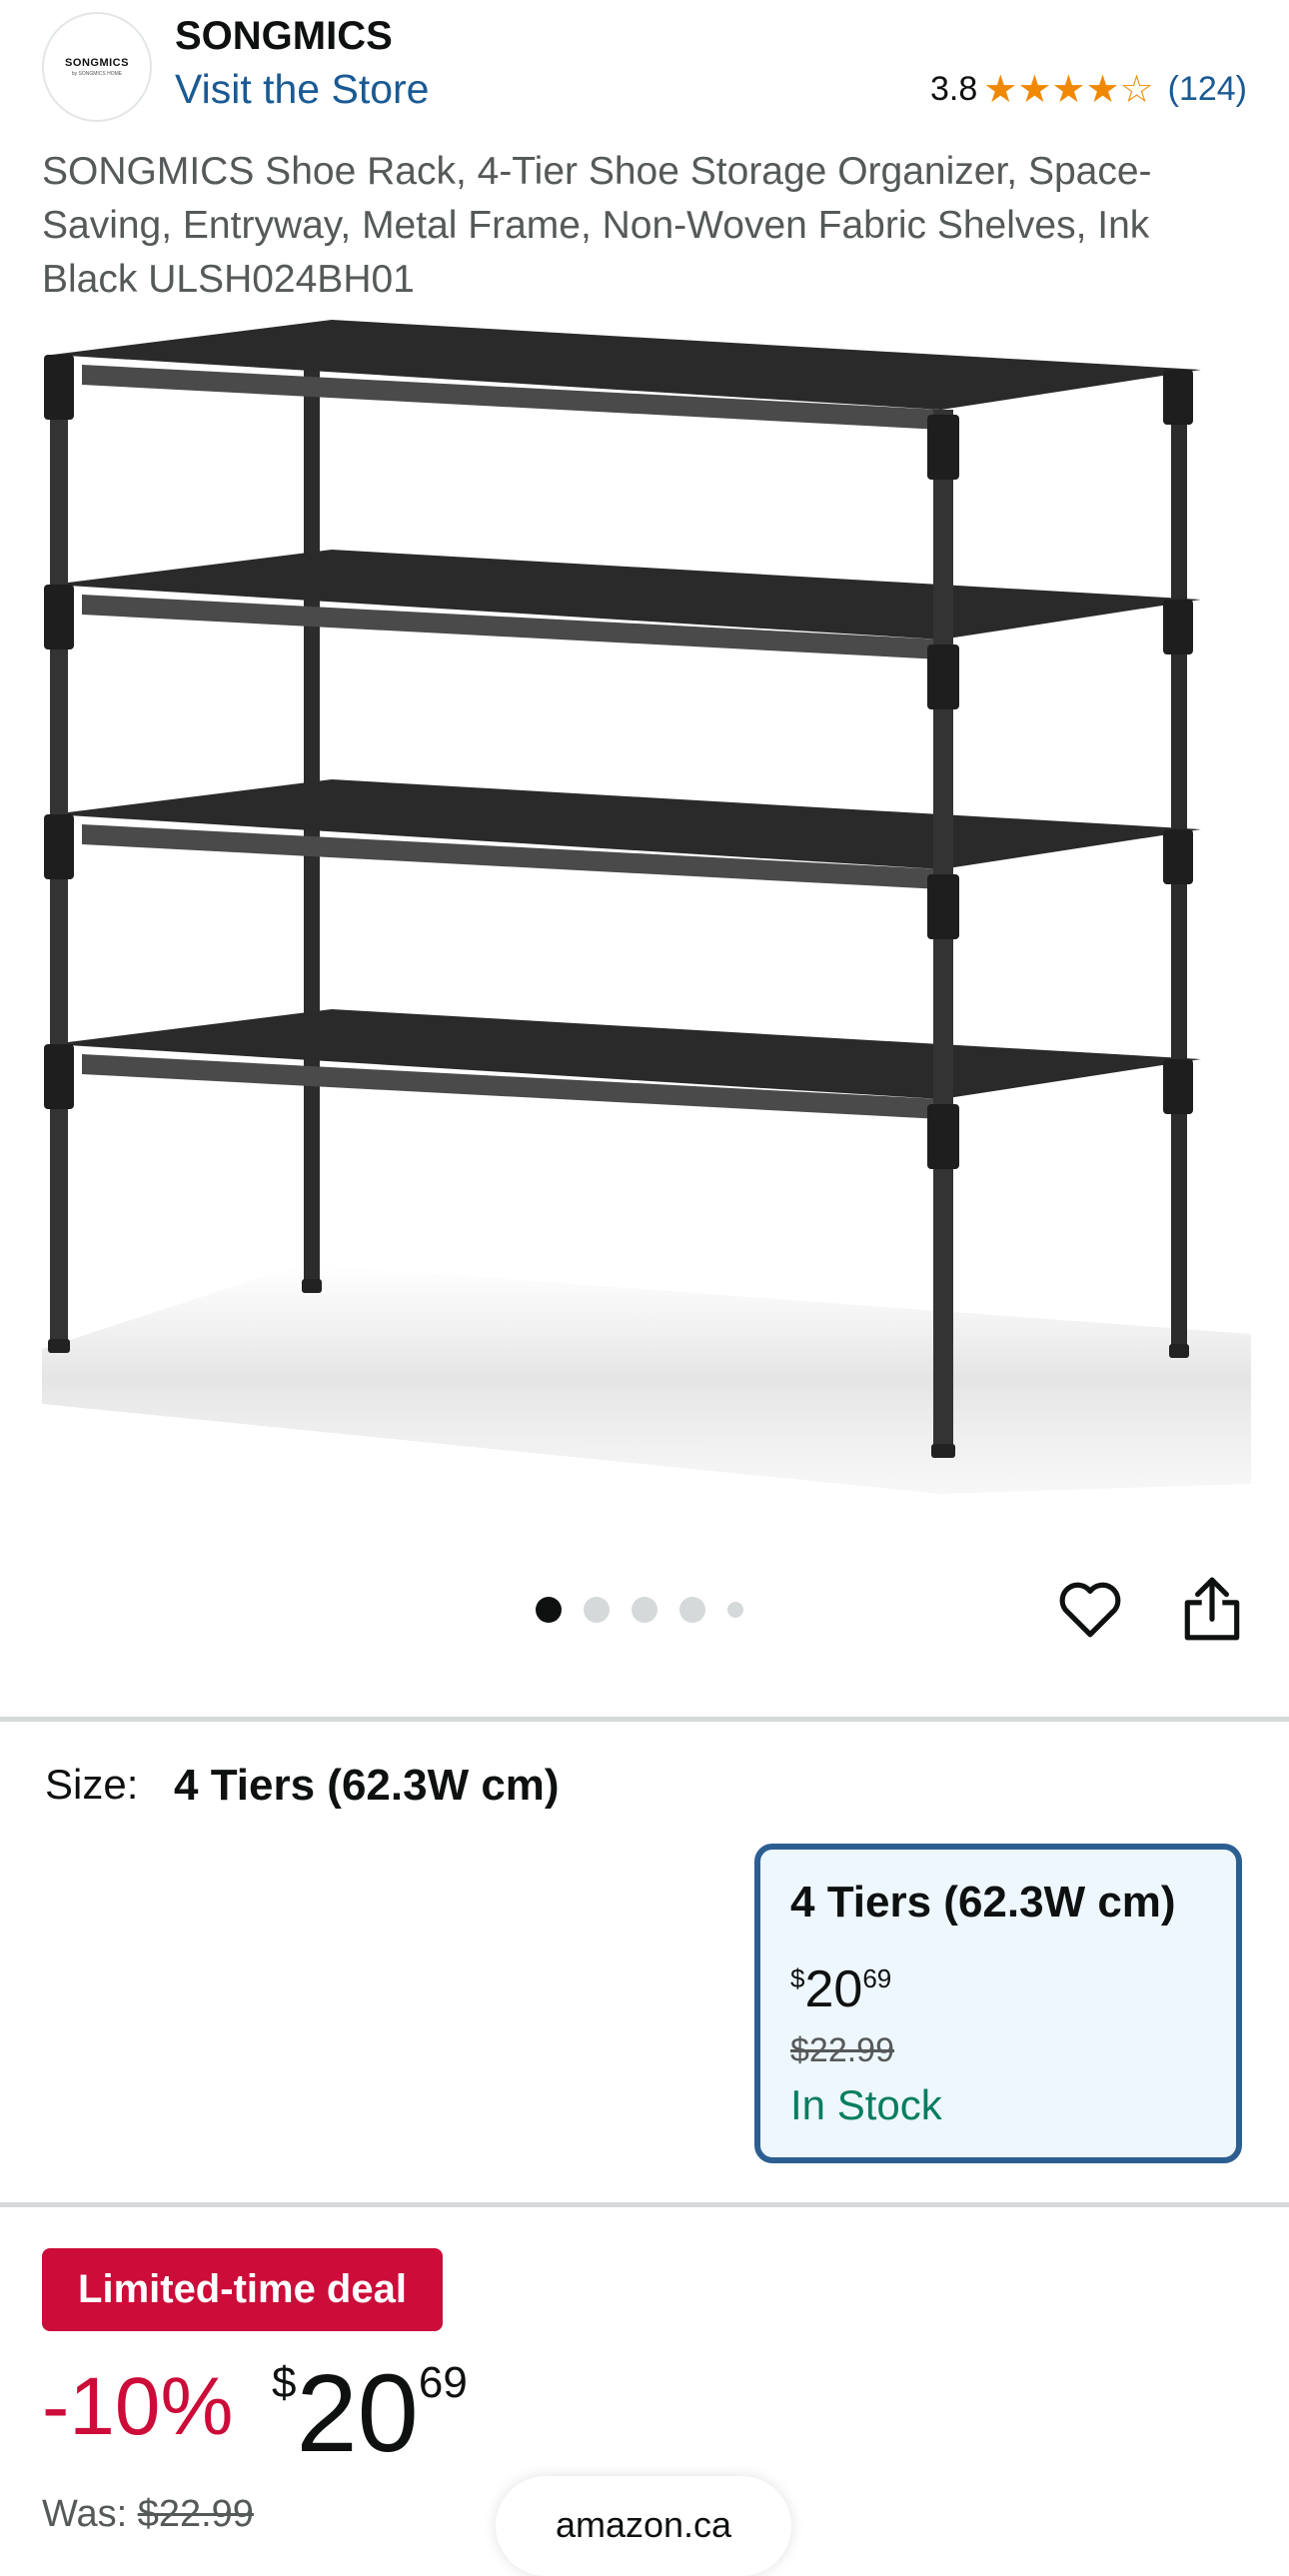 Image resolution: width=1289 pixels, height=2576 pixels. Describe the element at coordinates (866, 2104) in the screenshot. I see `stock-status: In Stock` at that location.